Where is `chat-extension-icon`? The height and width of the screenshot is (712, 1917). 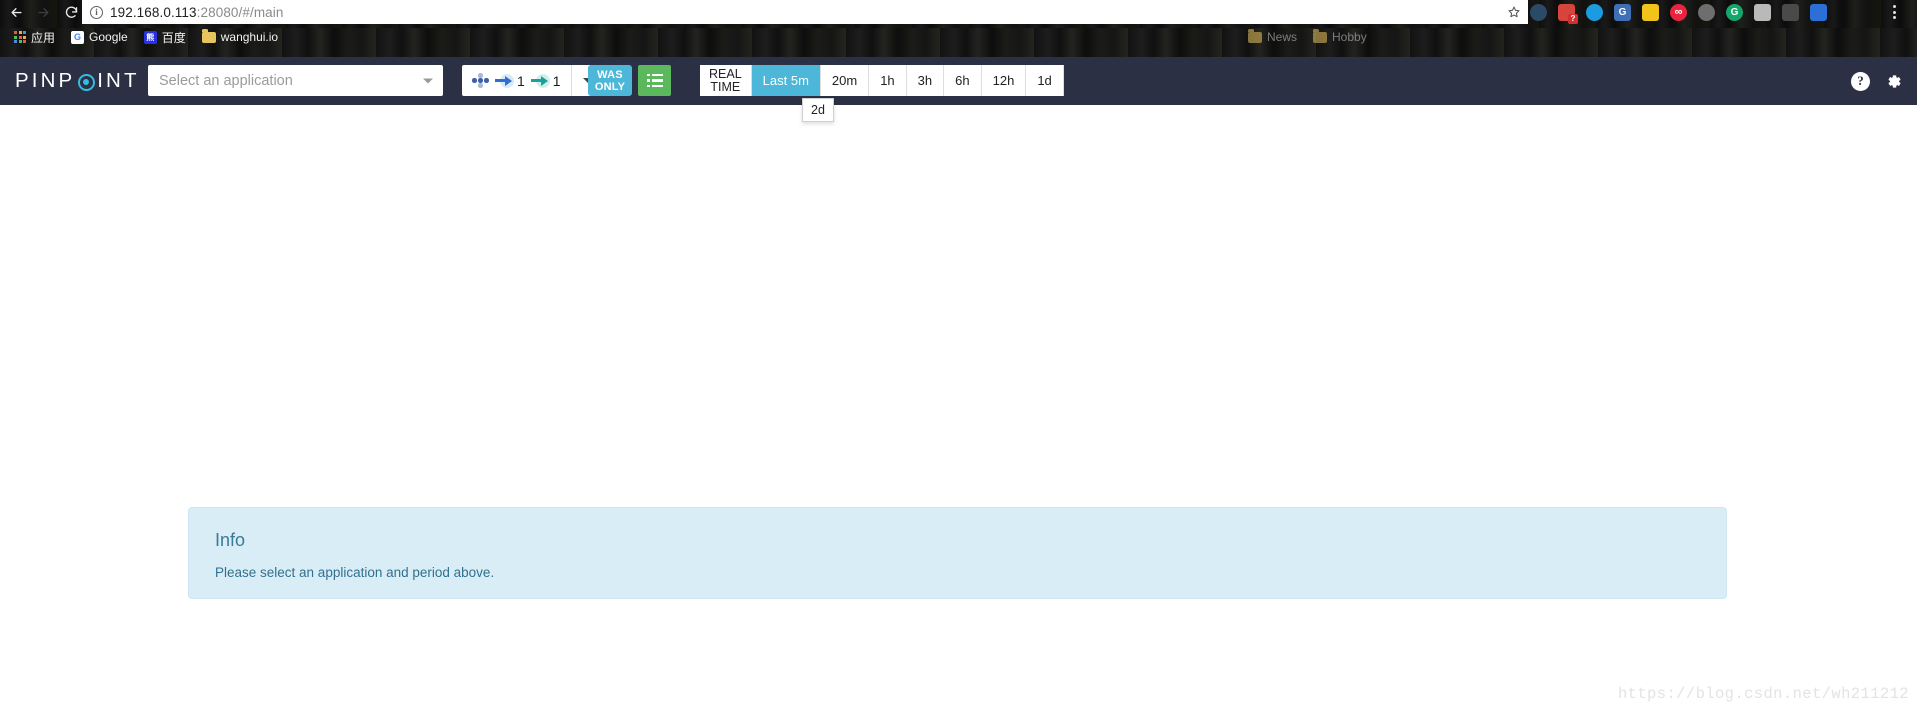
chat-extension-icon is located at coordinates (1538, 12).